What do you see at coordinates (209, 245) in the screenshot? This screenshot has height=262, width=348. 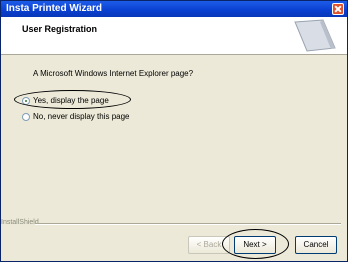 I see `back-button: < Back` at bounding box center [209, 245].